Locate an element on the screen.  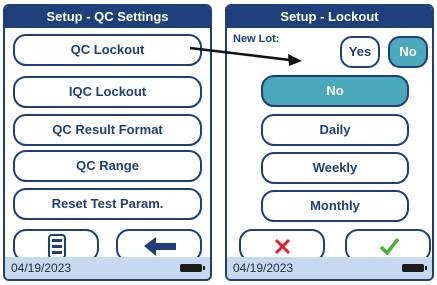
iqc-lockout-button: IQC Lockout is located at coordinates (107, 92).